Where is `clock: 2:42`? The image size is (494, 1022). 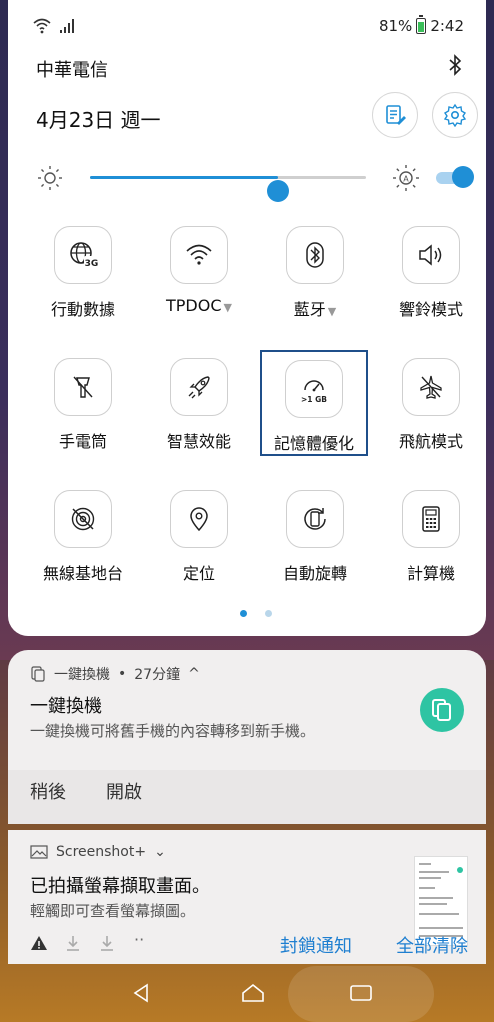 clock: 2:42 is located at coordinates (447, 26).